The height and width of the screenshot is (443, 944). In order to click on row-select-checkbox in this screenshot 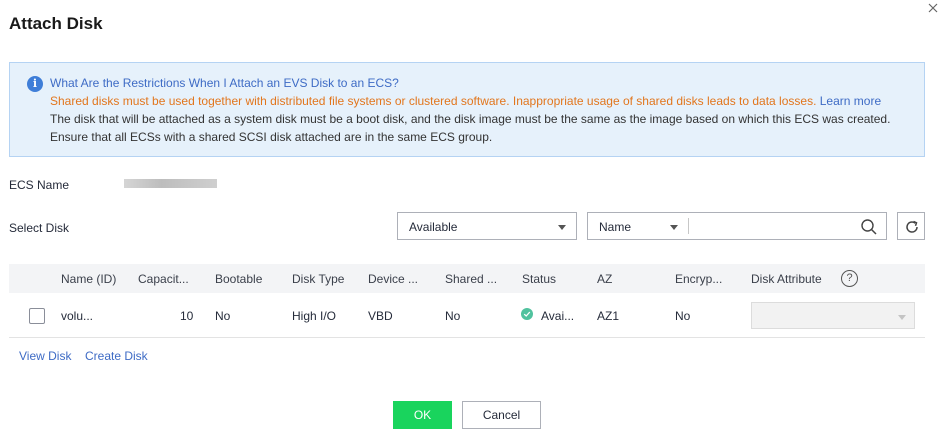, I will do `click(37, 316)`.